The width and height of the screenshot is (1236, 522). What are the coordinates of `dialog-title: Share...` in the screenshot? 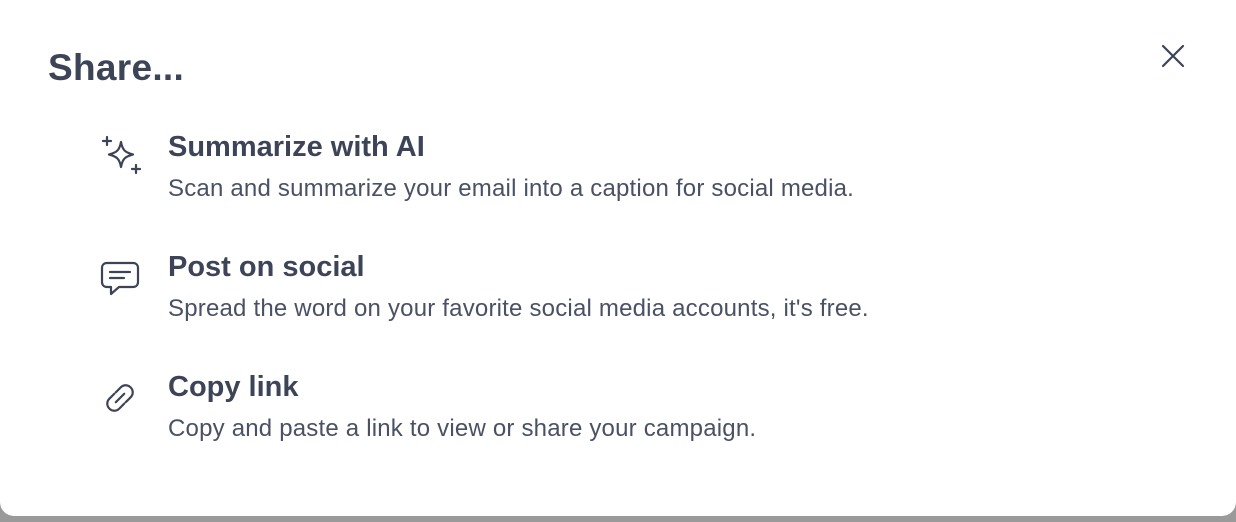 It's located at (116, 67).